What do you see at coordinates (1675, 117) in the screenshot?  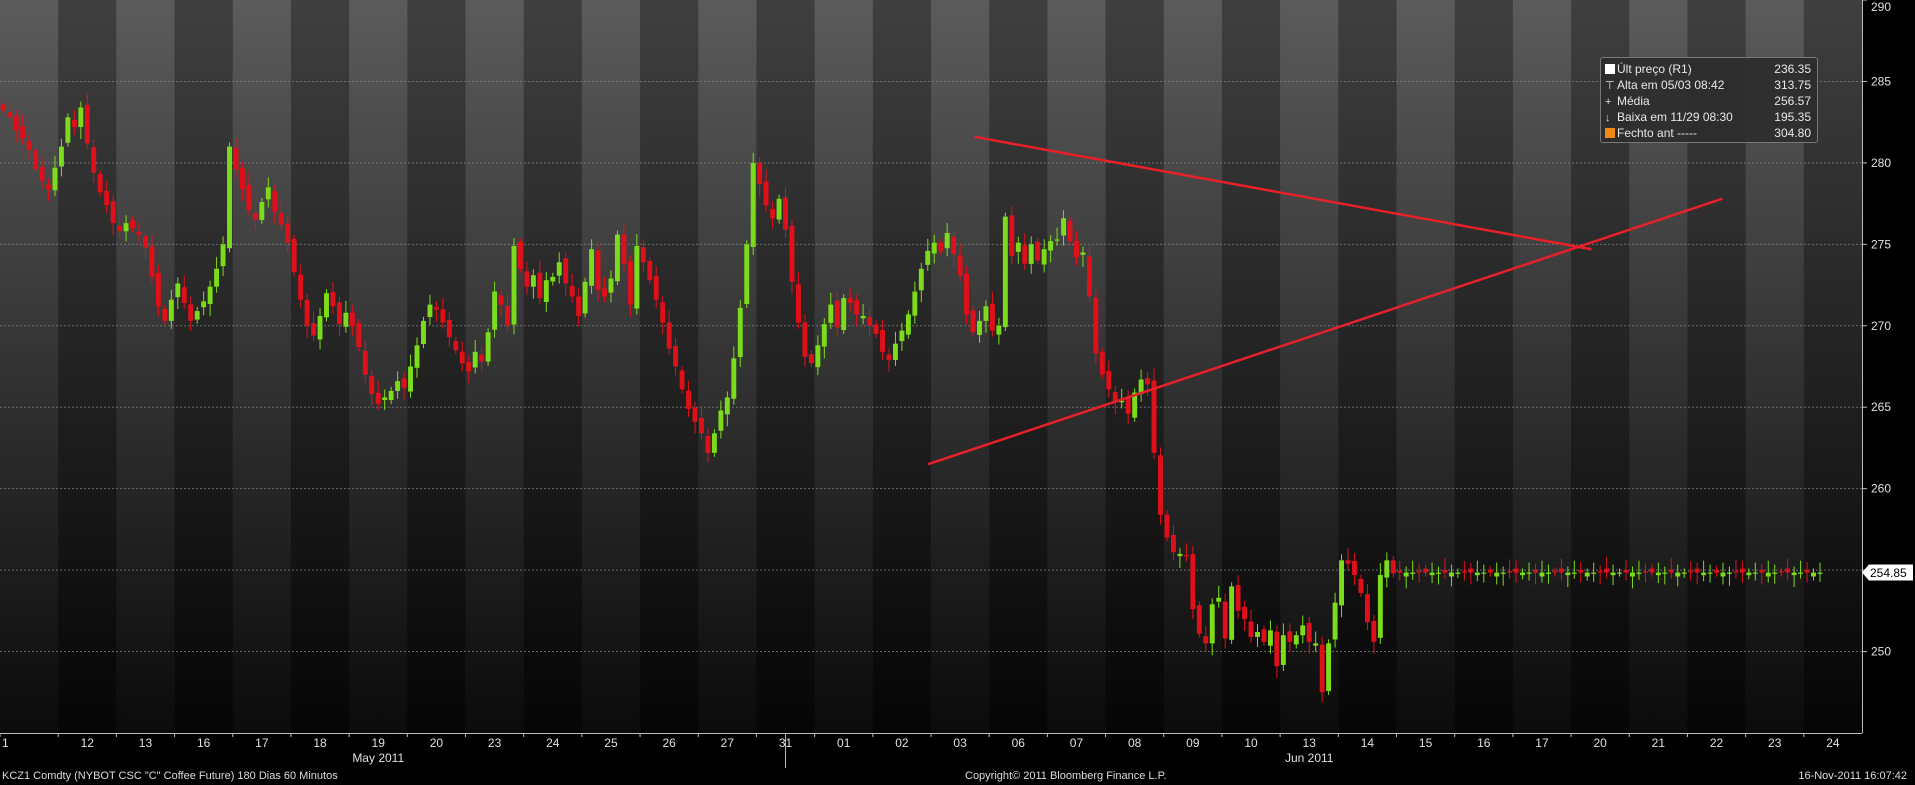 I see `legend-label: Baixa em 11/29 08:30` at bounding box center [1675, 117].